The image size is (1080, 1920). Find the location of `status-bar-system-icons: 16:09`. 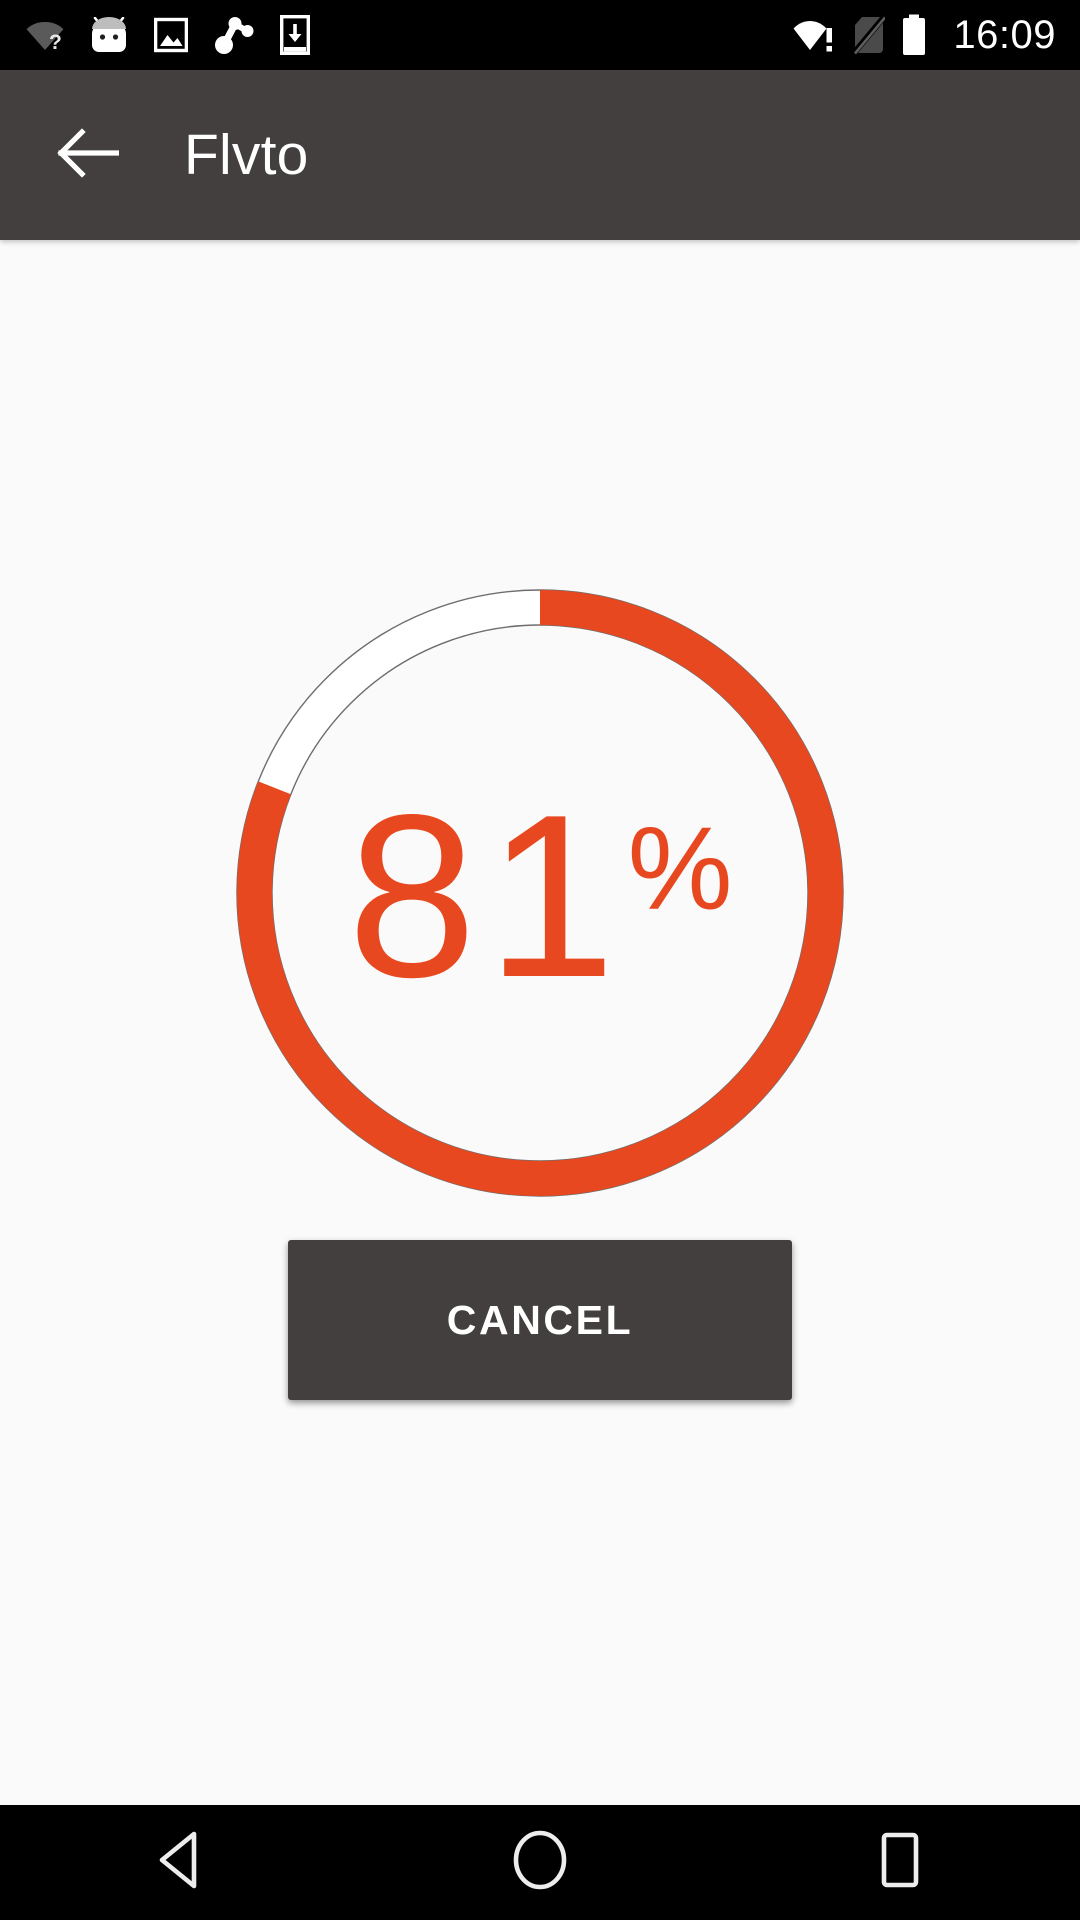

status-bar-system-icons: 16:09 is located at coordinates (924, 35).